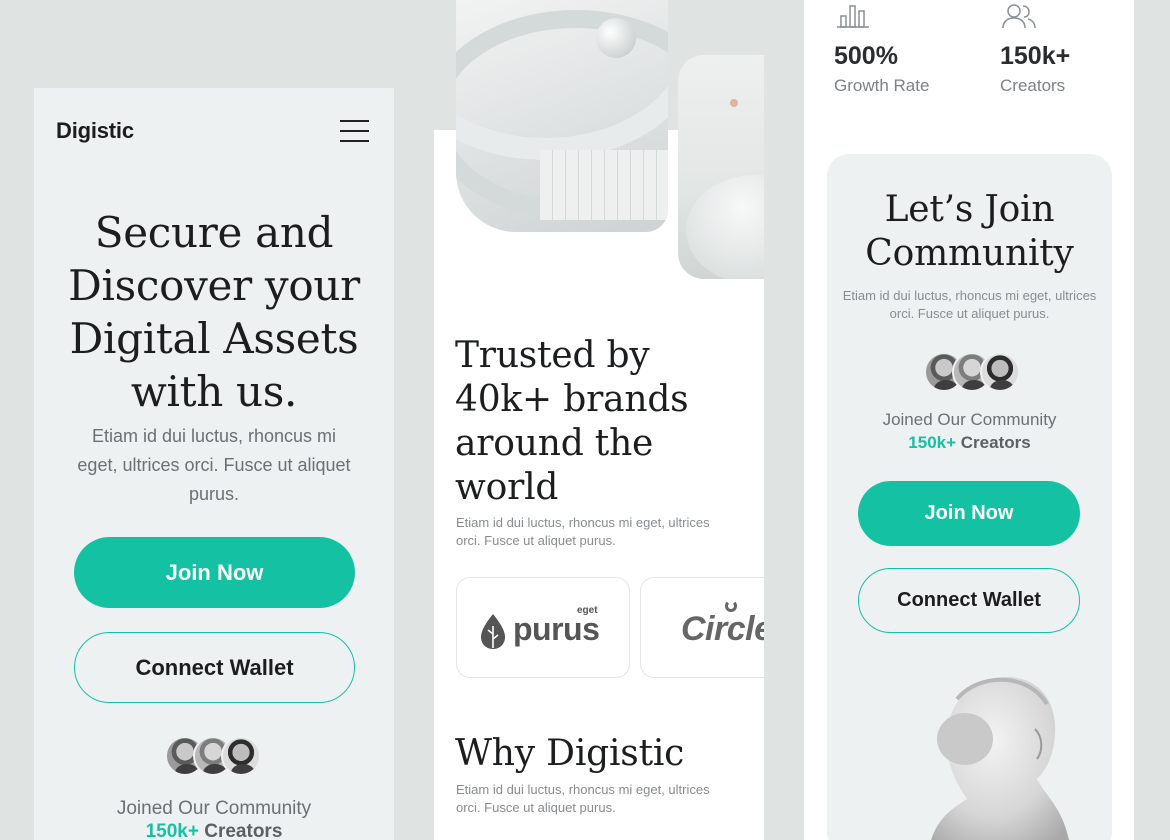 This screenshot has width=1170, height=840. What do you see at coordinates (722, 629) in the screenshot?
I see `brand-logo-name: Circle` at bounding box center [722, 629].